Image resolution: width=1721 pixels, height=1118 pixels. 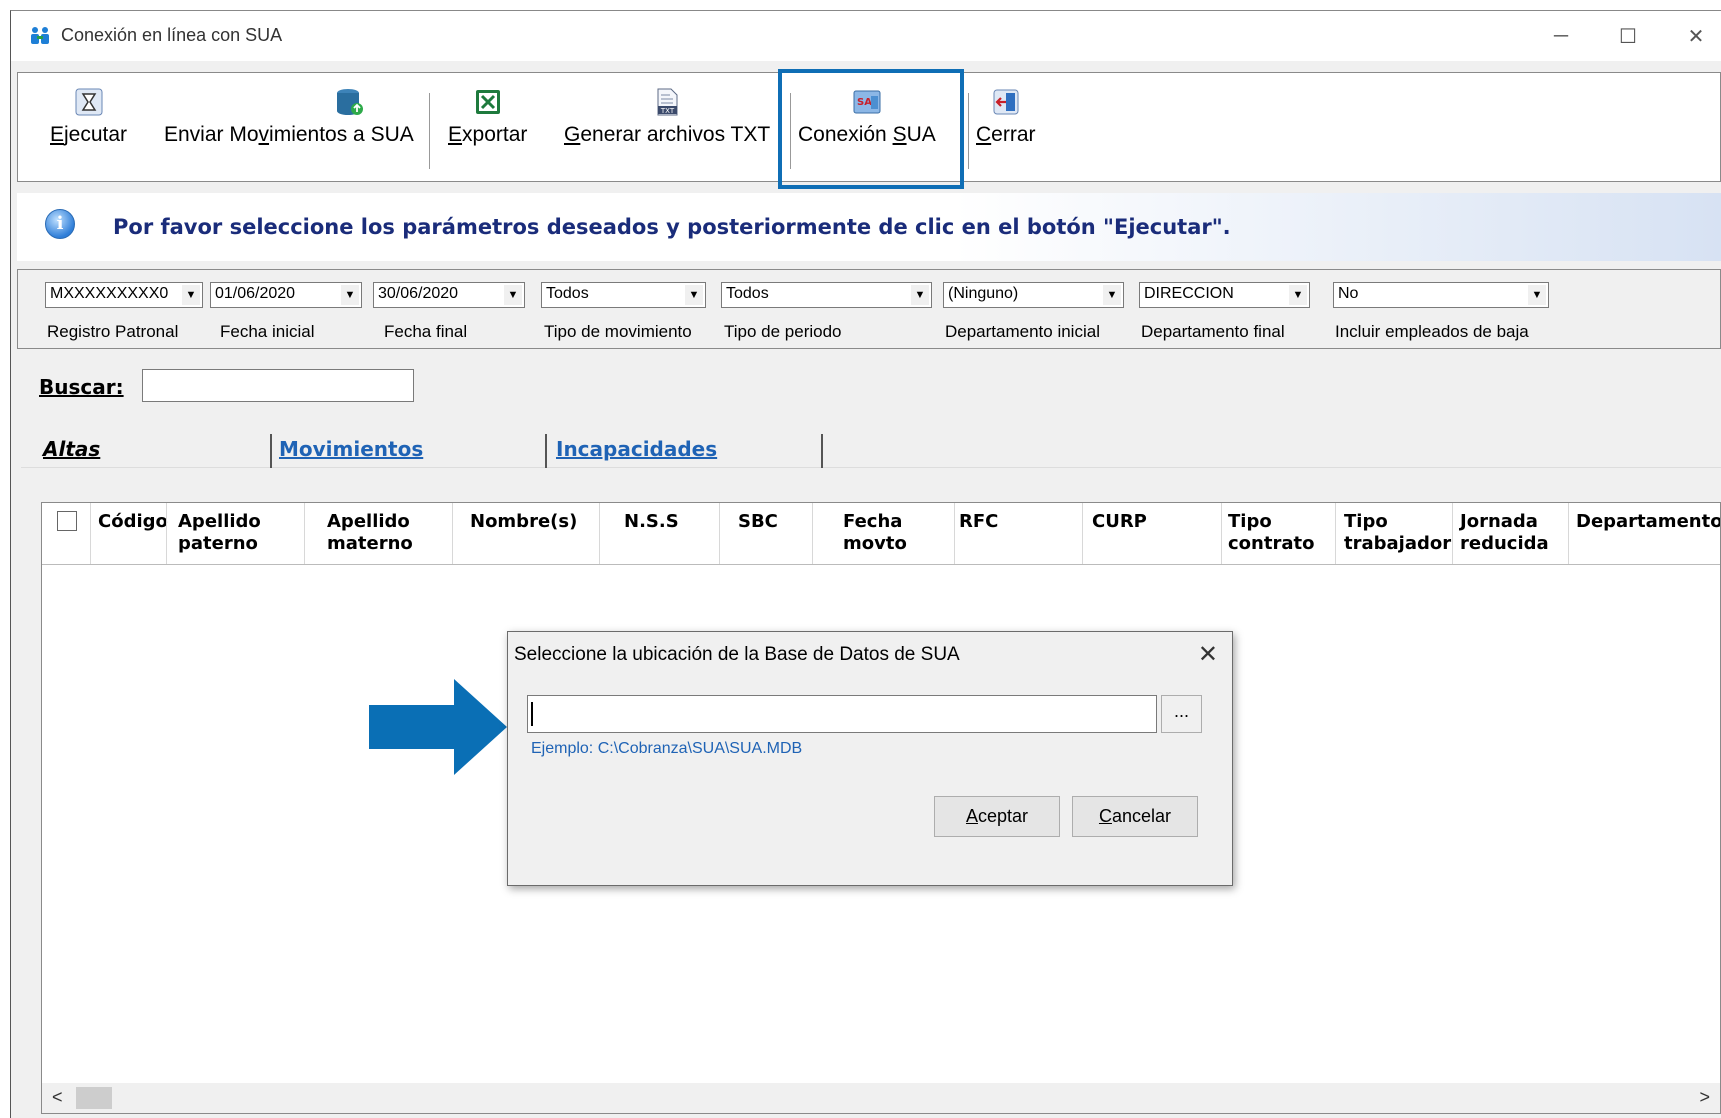 What do you see at coordinates (1696, 36) in the screenshot?
I see `close-window-button: ✕` at bounding box center [1696, 36].